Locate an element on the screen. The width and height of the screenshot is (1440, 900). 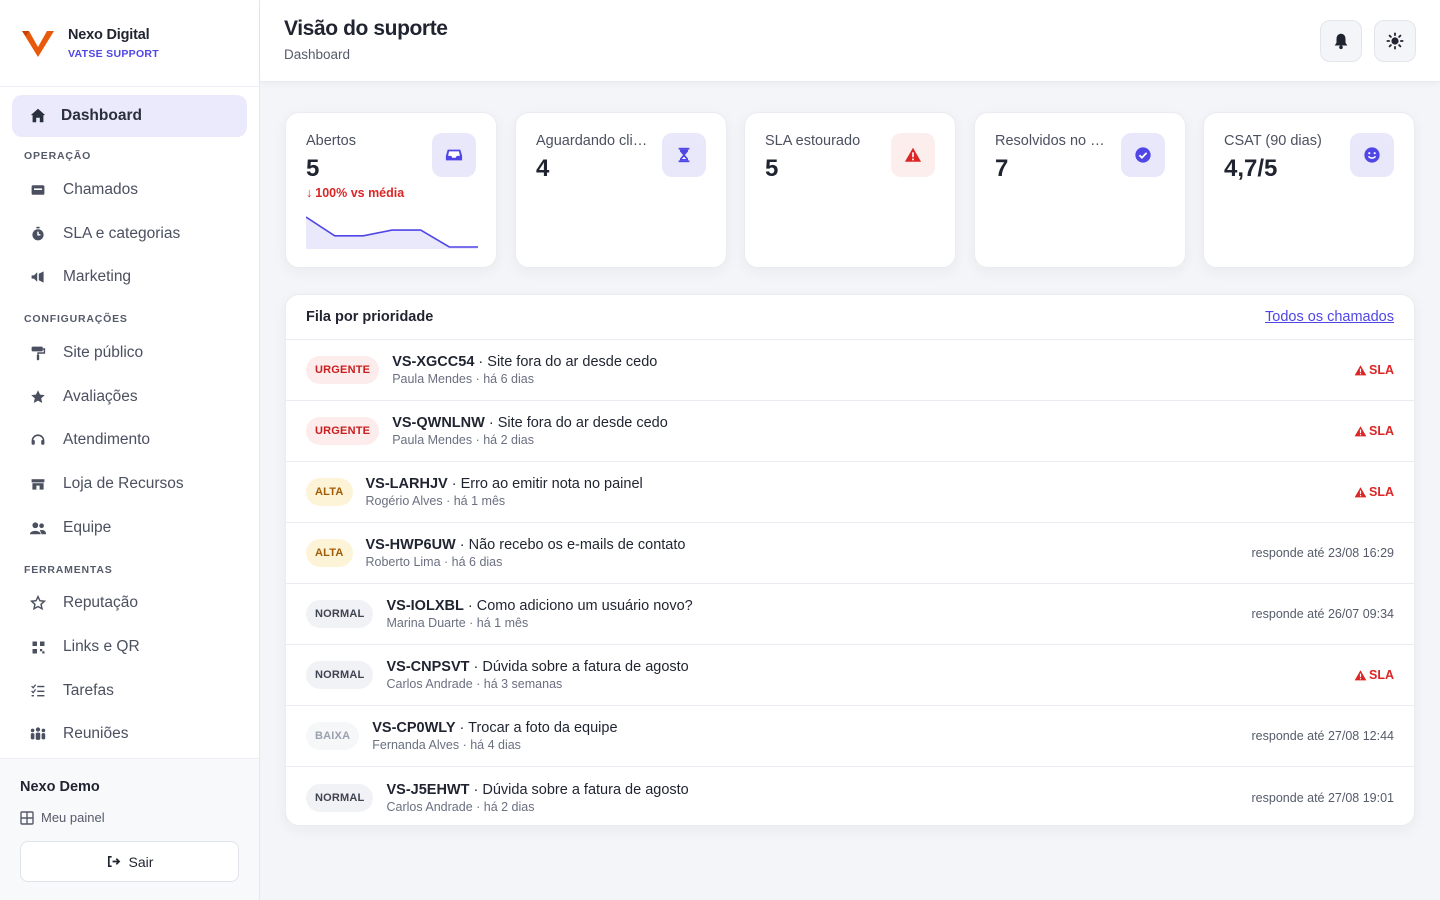
ticket-code: VS-CP0WLY is located at coordinates (414, 728).